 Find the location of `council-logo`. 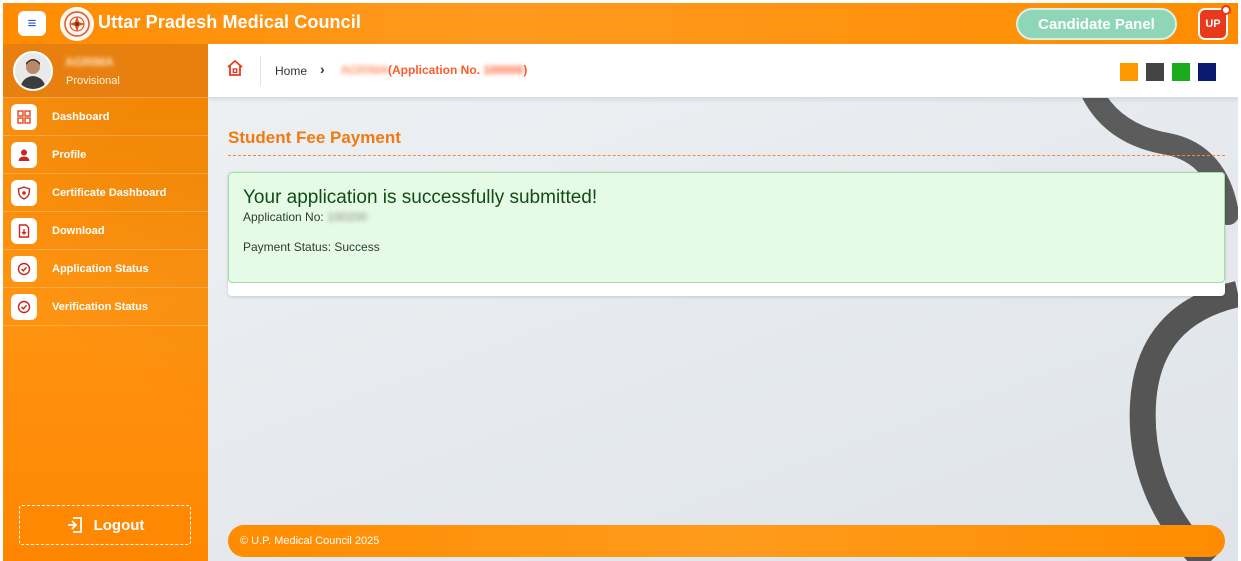

council-logo is located at coordinates (77, 24).